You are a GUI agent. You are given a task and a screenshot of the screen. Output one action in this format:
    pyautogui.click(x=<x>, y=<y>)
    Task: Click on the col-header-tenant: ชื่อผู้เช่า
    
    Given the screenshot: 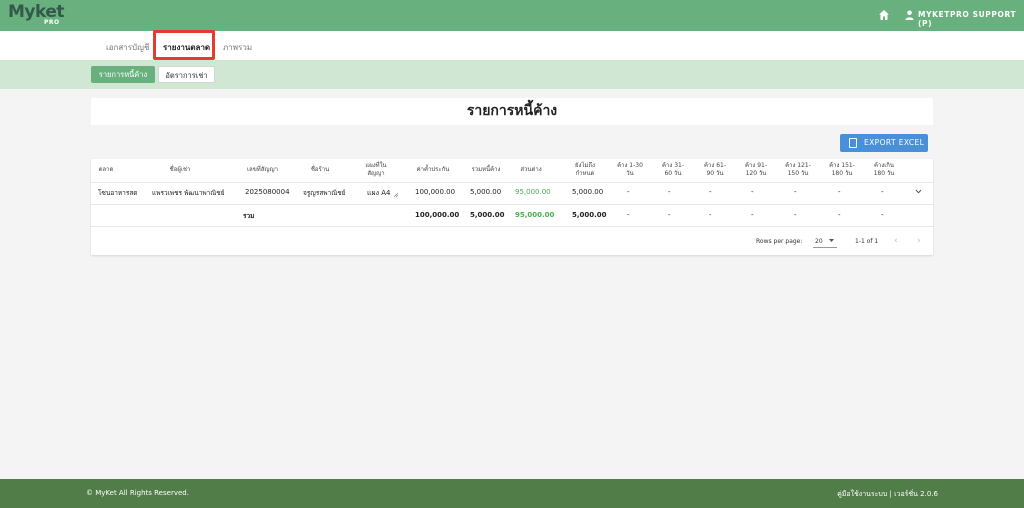 What is the action you would take?
    pyautogui.click(x=180, y=169)
    